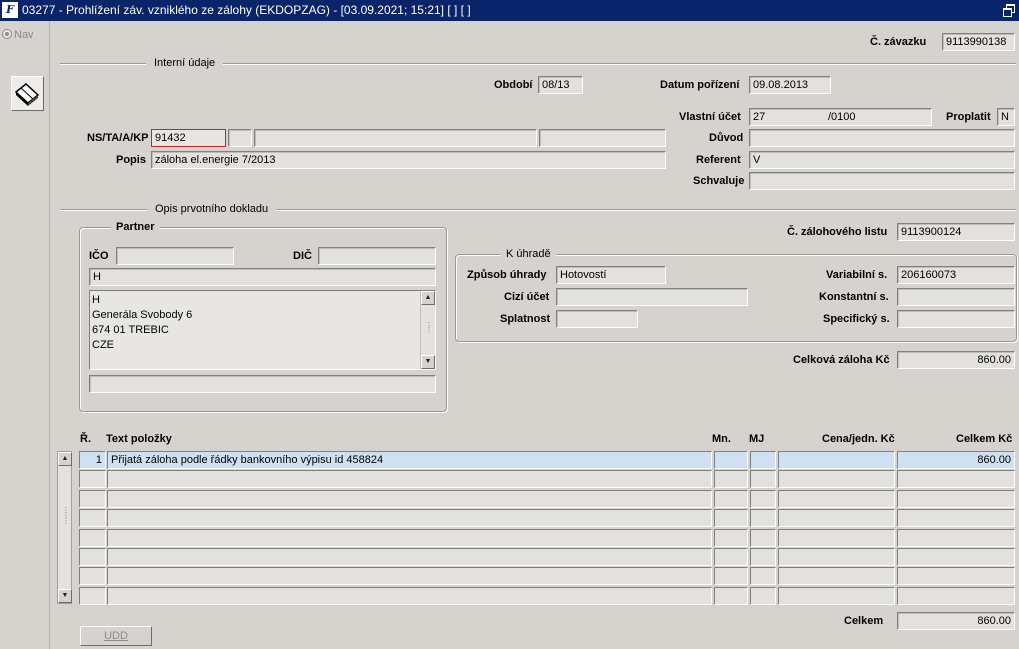 This screenshot has width=1019, height=649. I want to click on proplatit-field: N, so click(1006, 117).